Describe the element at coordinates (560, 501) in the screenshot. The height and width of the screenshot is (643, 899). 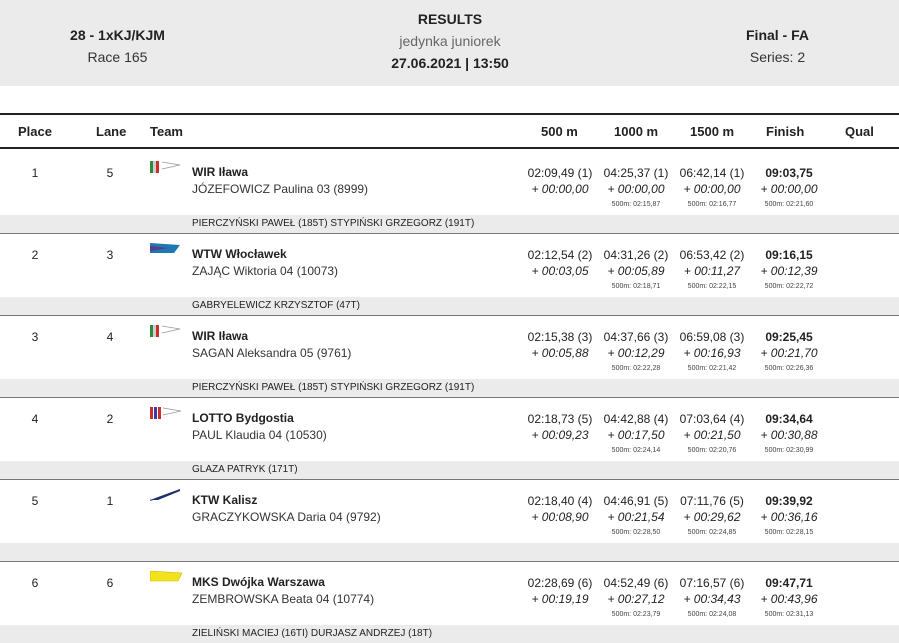
I see `split-500m: 02:18,40 (4) + 00:08,90` at that location.